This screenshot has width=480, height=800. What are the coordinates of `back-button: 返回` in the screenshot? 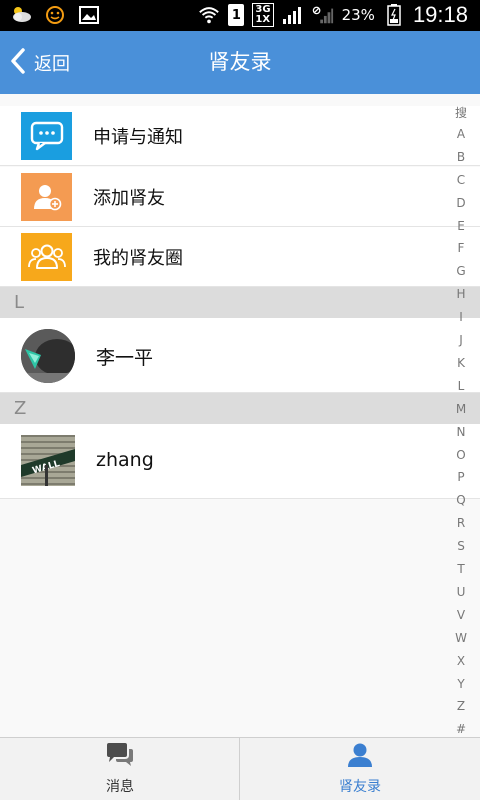 It's located at (40, 62).